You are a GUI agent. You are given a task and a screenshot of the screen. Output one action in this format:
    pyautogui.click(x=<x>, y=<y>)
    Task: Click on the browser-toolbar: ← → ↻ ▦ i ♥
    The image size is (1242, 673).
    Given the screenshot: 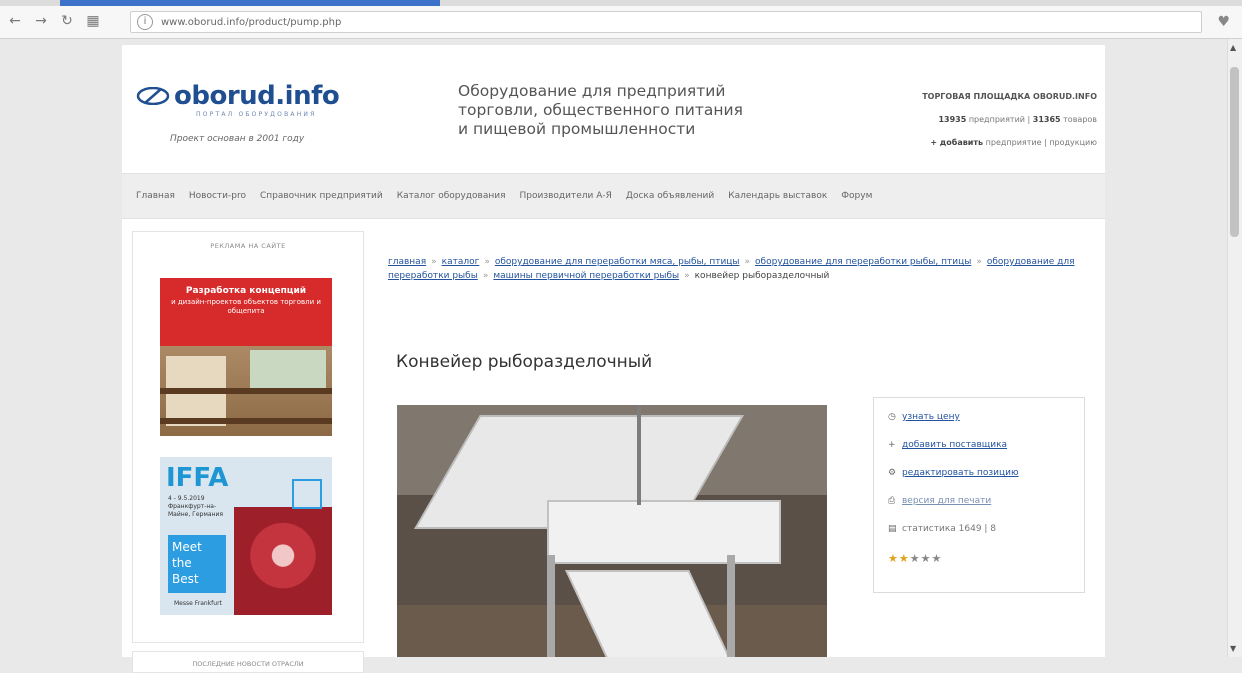 What is the action you would take?
    pyautogui.click(x=621, y=22)
    